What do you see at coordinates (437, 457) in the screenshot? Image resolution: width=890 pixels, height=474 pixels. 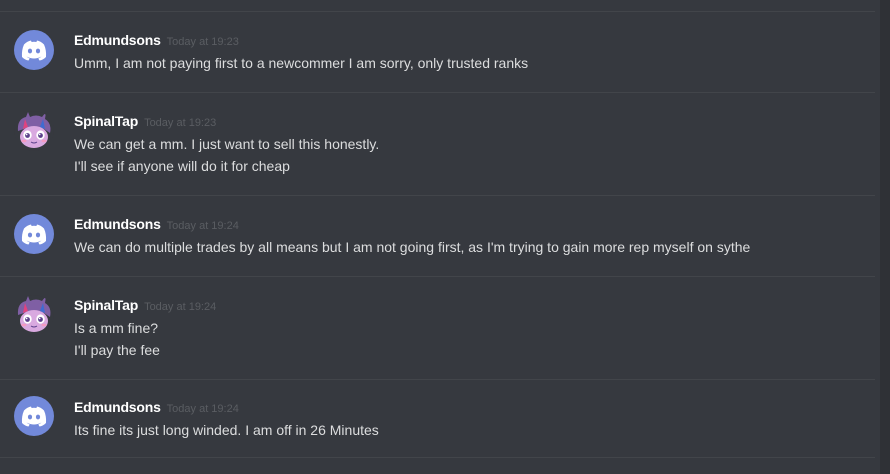 I see `message-group-divider` at bounding box center [437, 457].